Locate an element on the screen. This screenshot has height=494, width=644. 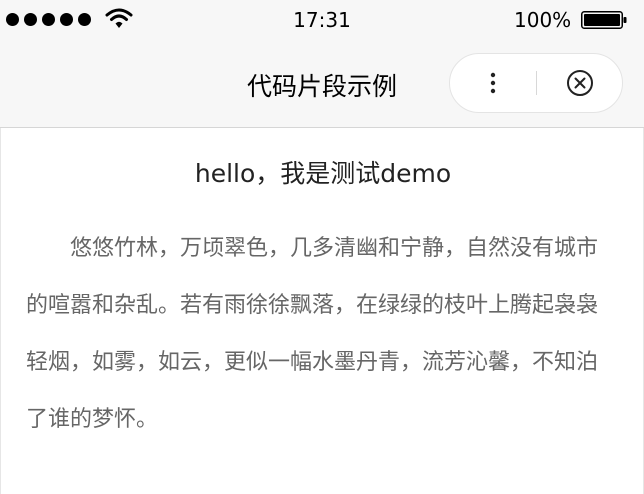
more-button is located at coordinates (493, 83).